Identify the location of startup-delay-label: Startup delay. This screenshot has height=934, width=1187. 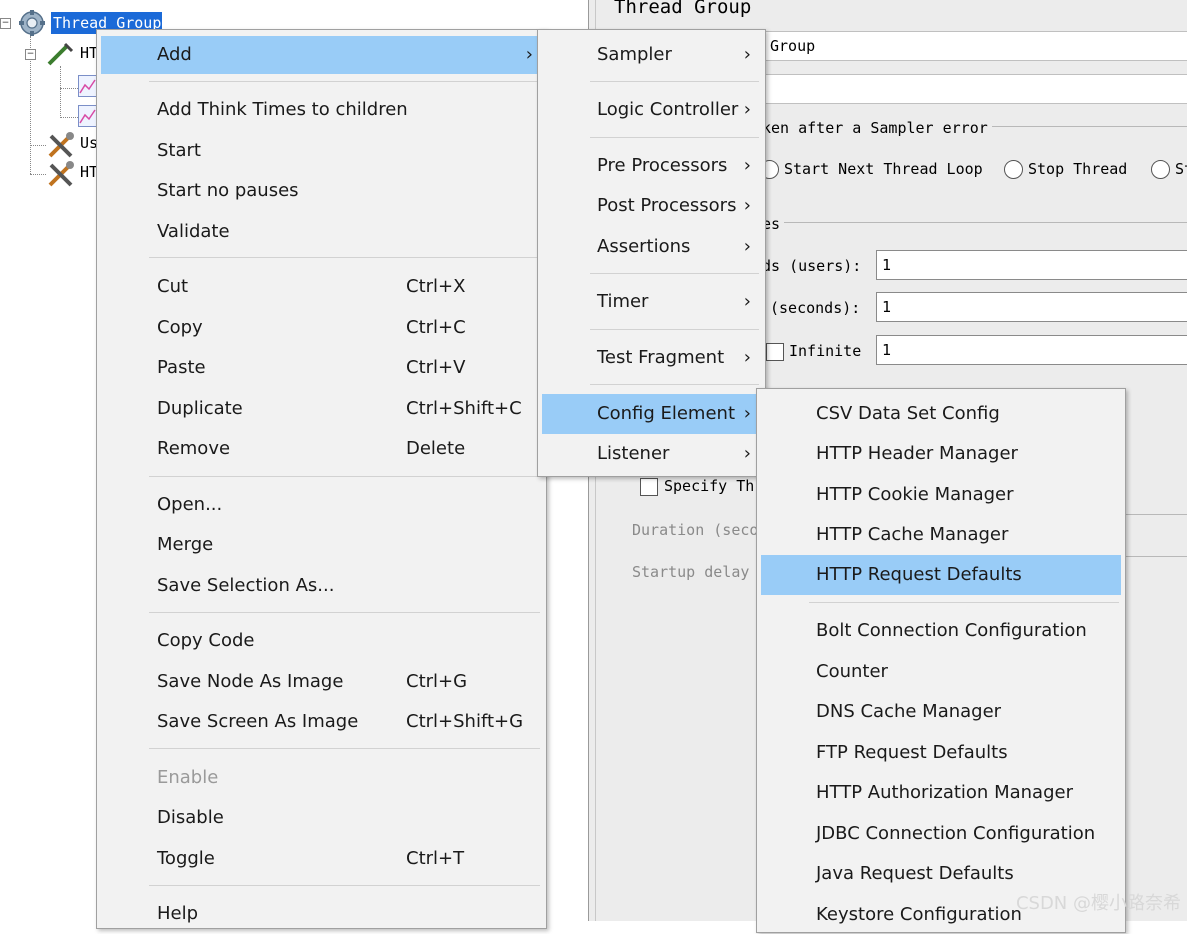
(691, 572).